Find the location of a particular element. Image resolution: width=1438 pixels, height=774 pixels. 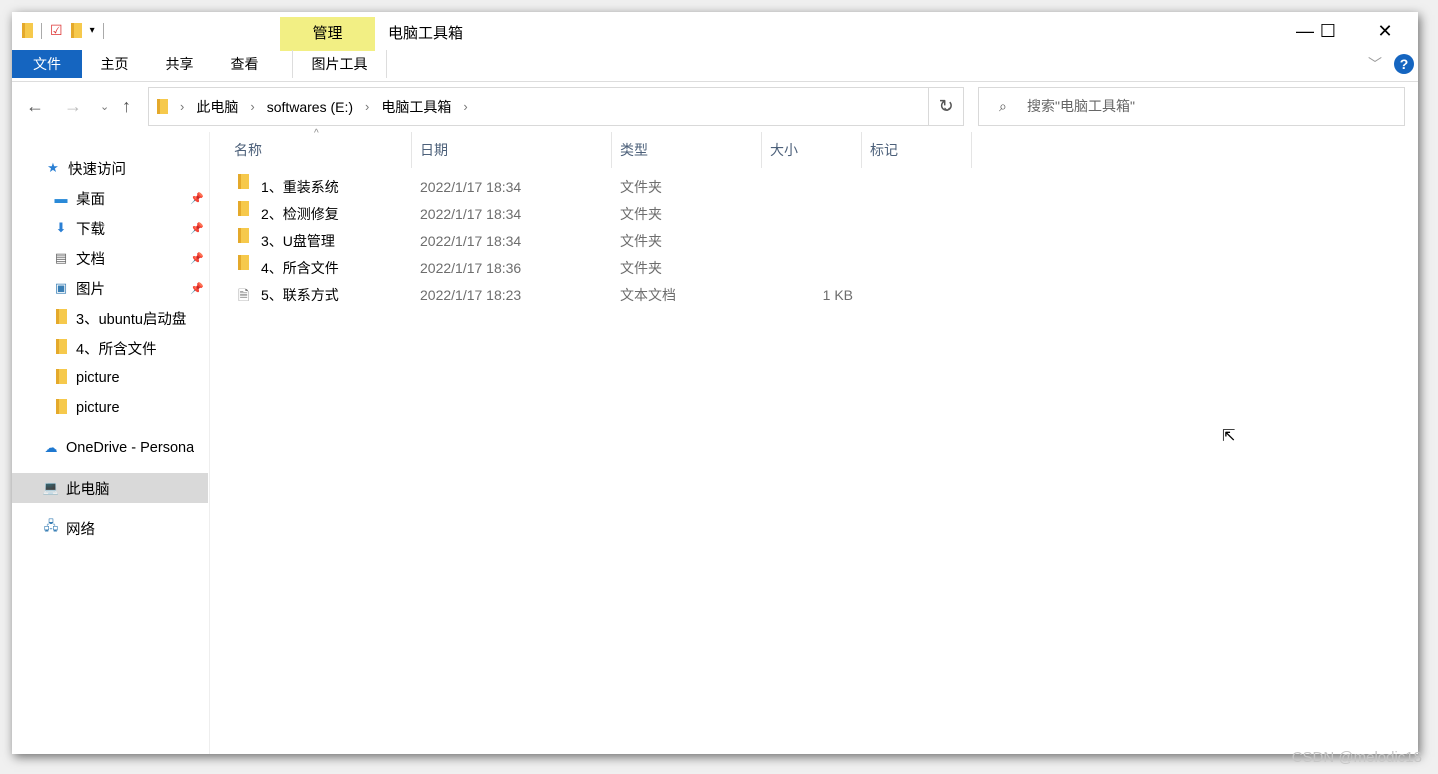

file-row: 2、检测修复 2022/1/17 18:34 文件夹 is located at coordinates (582, 214).